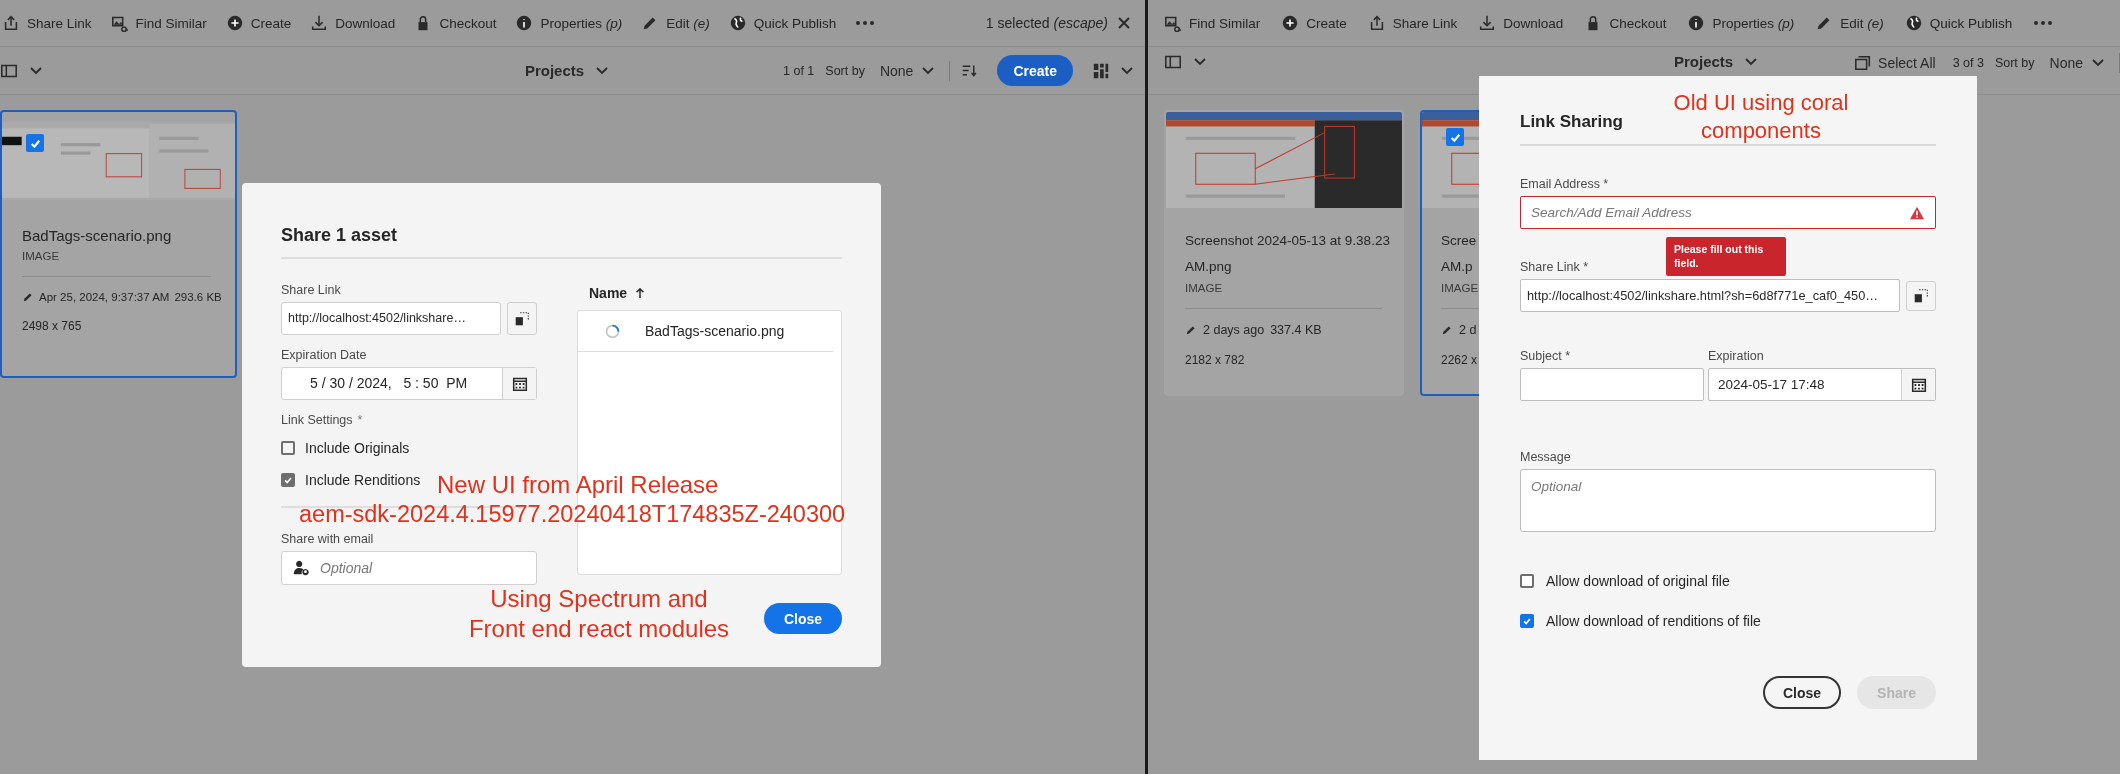 The height and width of the screenshot is (774, 2120). Describe the element at coordinates (1638, 581) in the screenshot. I see `checkbox-label: Allow download of original file` at that location.